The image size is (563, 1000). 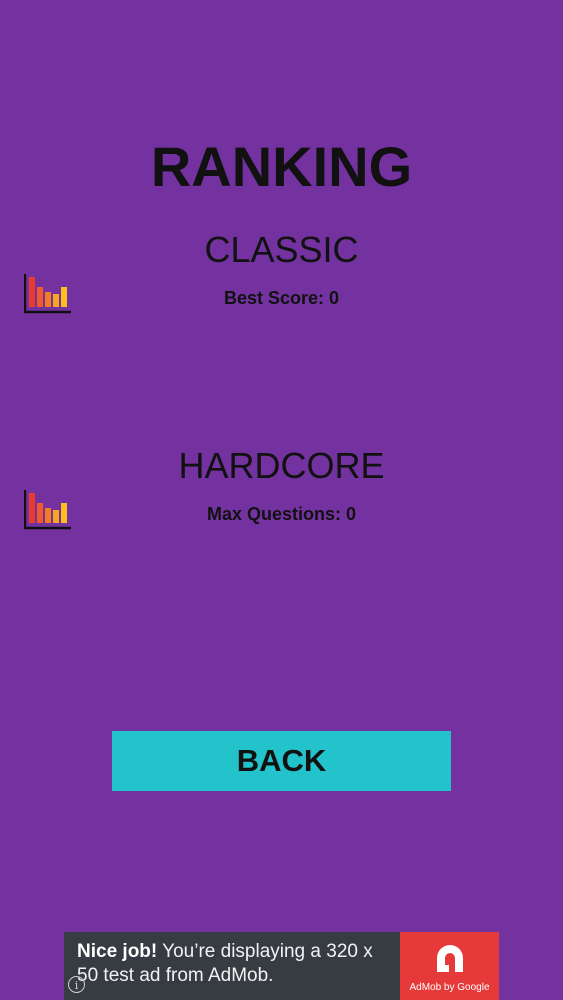 What do you see at coordinates (449, 987) in the screenshot?
I see `ad-brand-label: AdMob by Google` at bounding box center [449, 987].